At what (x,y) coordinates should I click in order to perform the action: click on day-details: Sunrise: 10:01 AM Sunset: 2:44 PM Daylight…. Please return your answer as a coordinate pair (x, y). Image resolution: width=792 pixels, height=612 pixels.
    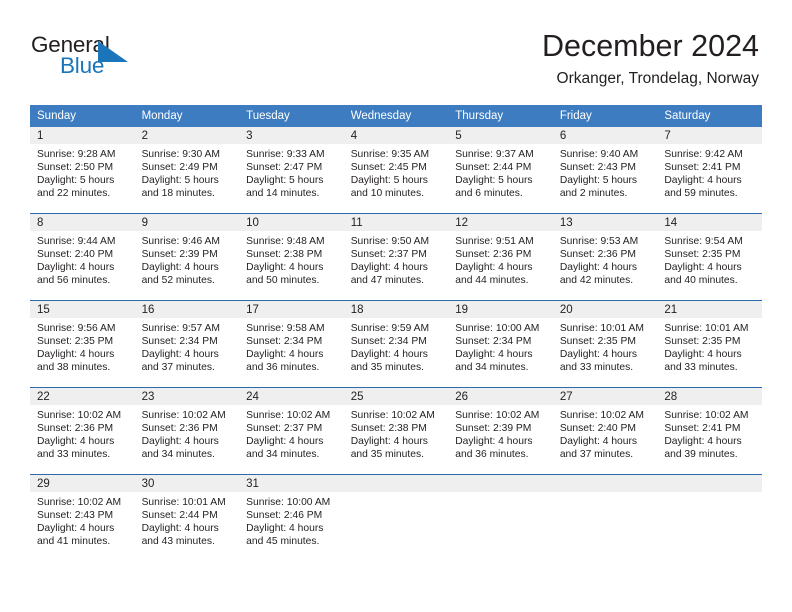
    Looking at the image, I should click on (187, 520).